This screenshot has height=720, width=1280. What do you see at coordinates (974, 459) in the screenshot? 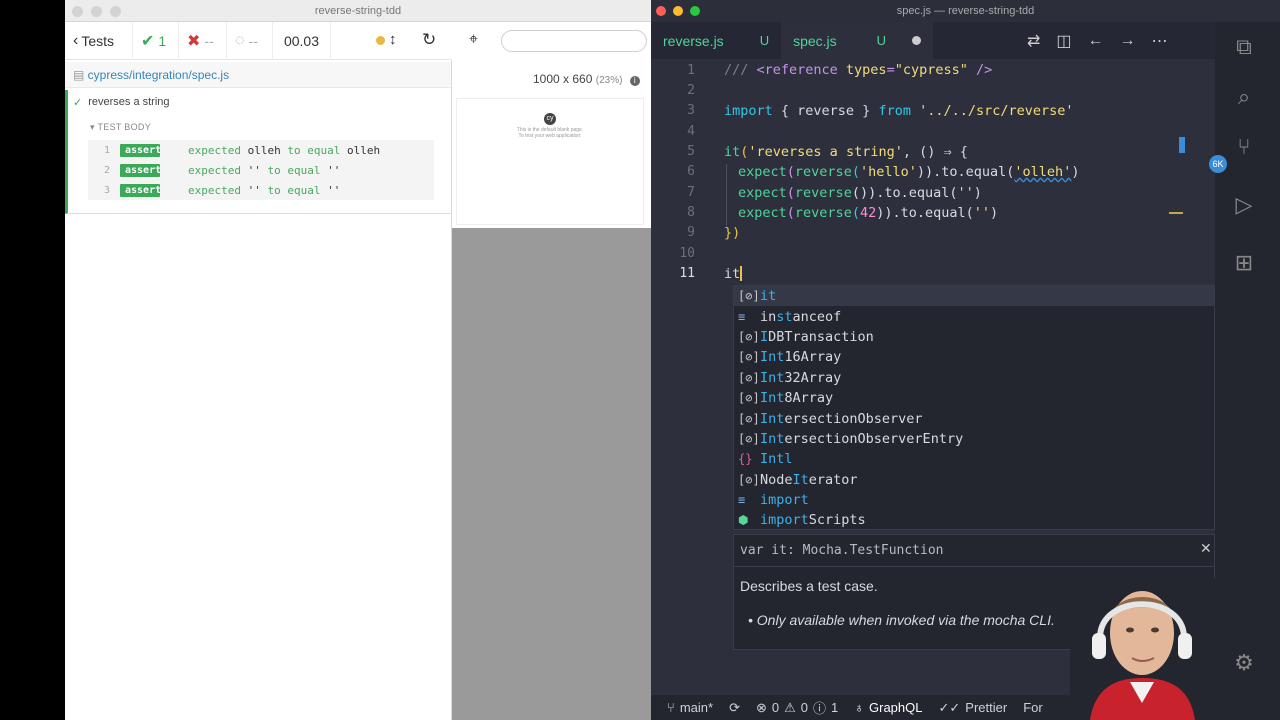
I see `suggestion-item: {} Intl` at bounding box center [974, 459].